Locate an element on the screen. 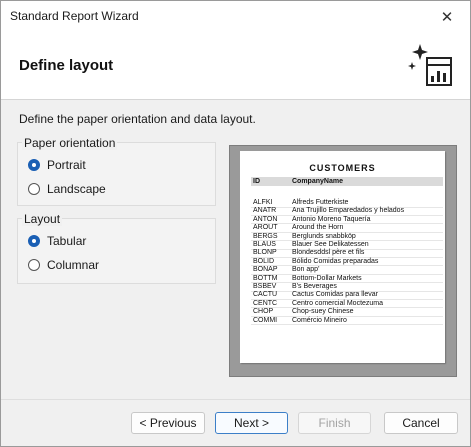 The image size is (471, 447). footer-separator is located at coordinates (235, 399).